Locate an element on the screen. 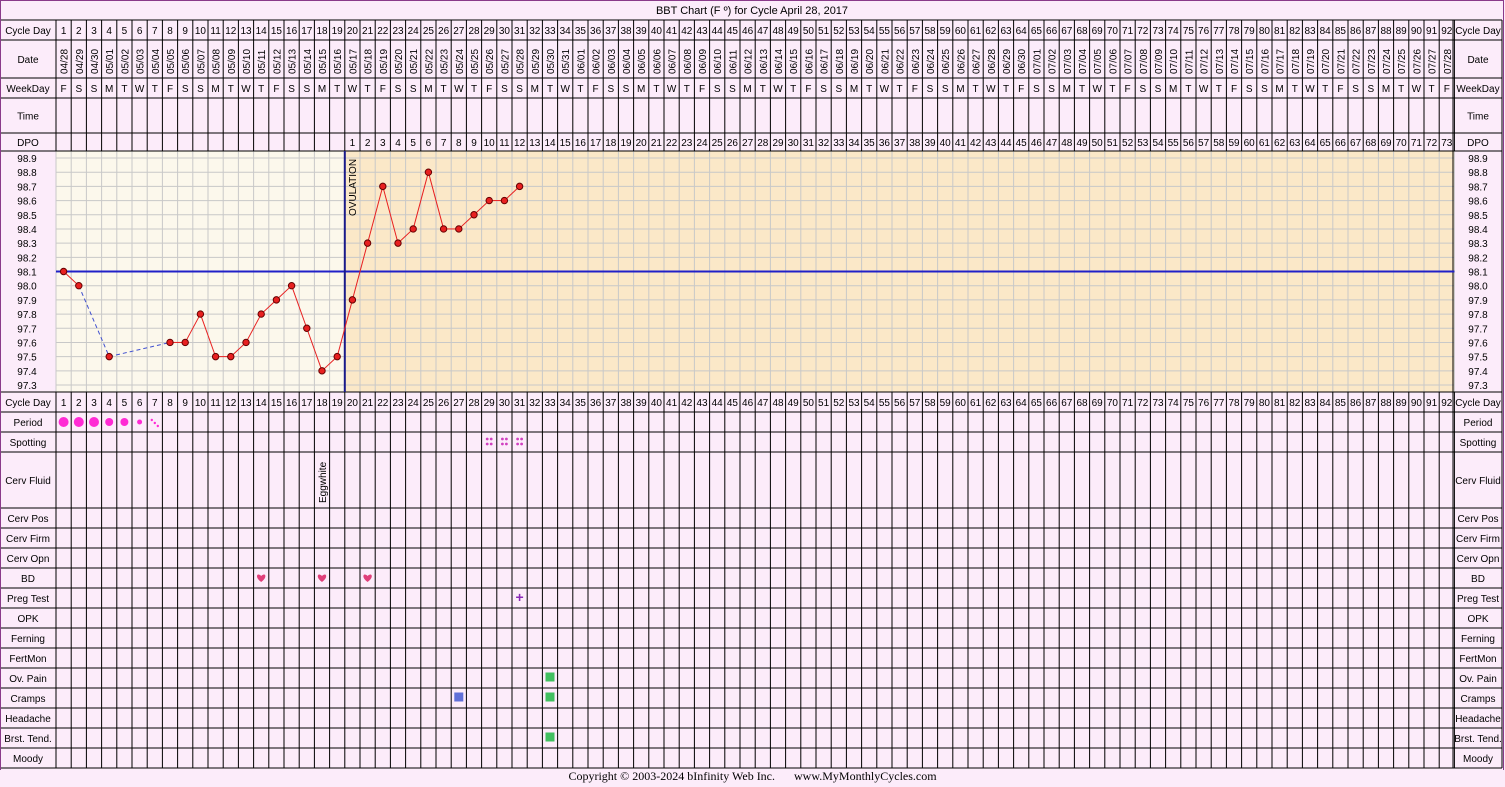 This screenshot has width=1505, height=787. cycle-day-number: 89 is located at coordinates (1402, 31).